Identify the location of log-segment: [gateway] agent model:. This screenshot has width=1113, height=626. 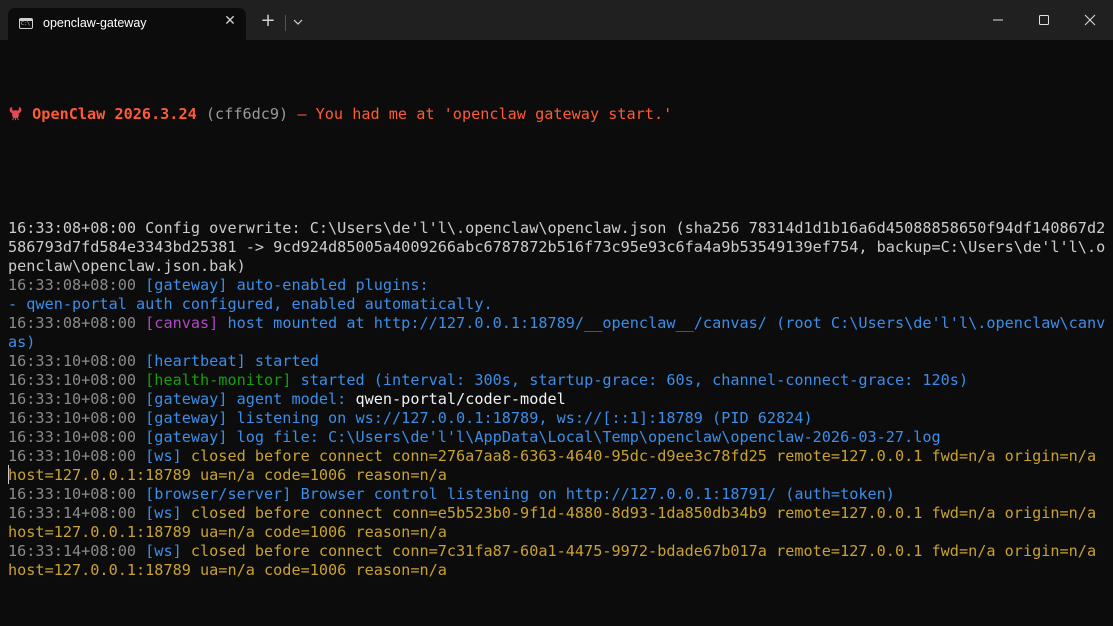
(250, 399).